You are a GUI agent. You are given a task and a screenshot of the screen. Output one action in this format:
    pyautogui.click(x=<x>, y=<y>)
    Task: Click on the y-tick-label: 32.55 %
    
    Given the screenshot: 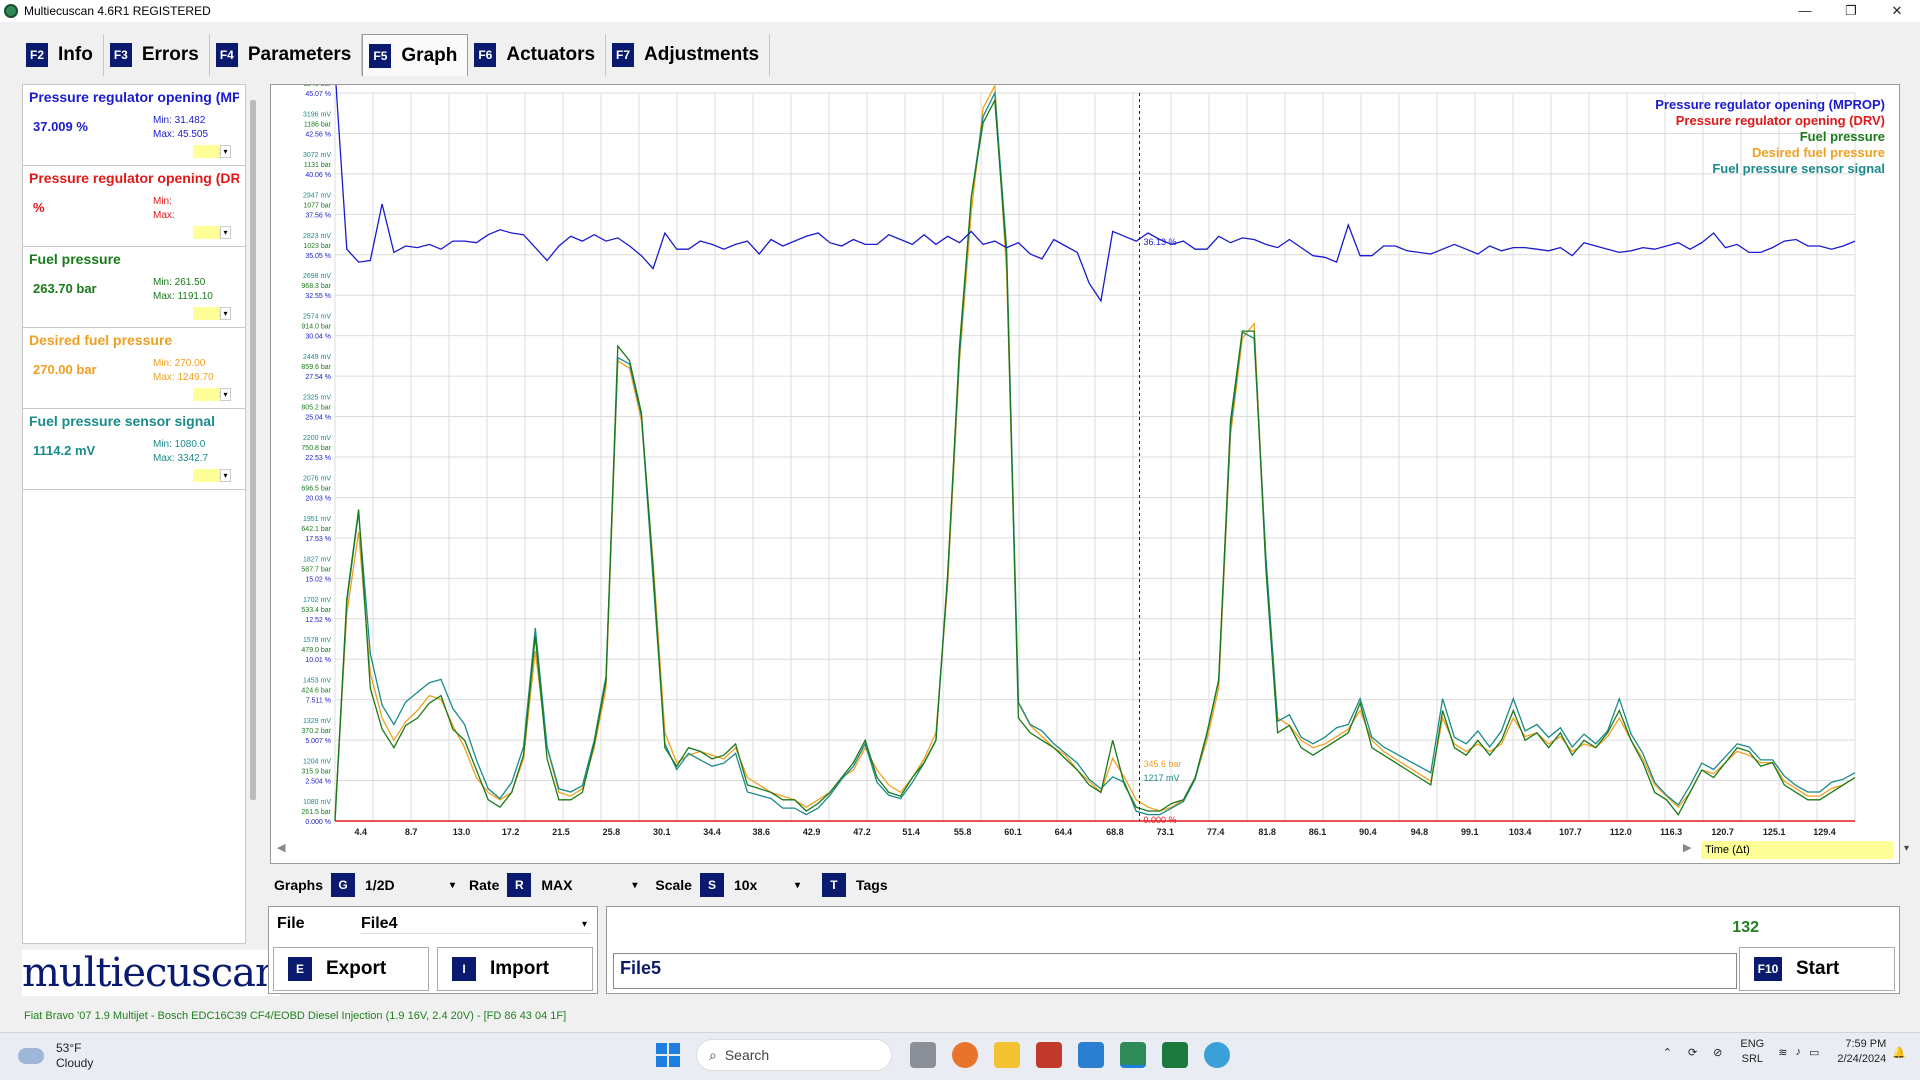 What is the action you would take?
    pyautogui.click(x=318, y=296)
    